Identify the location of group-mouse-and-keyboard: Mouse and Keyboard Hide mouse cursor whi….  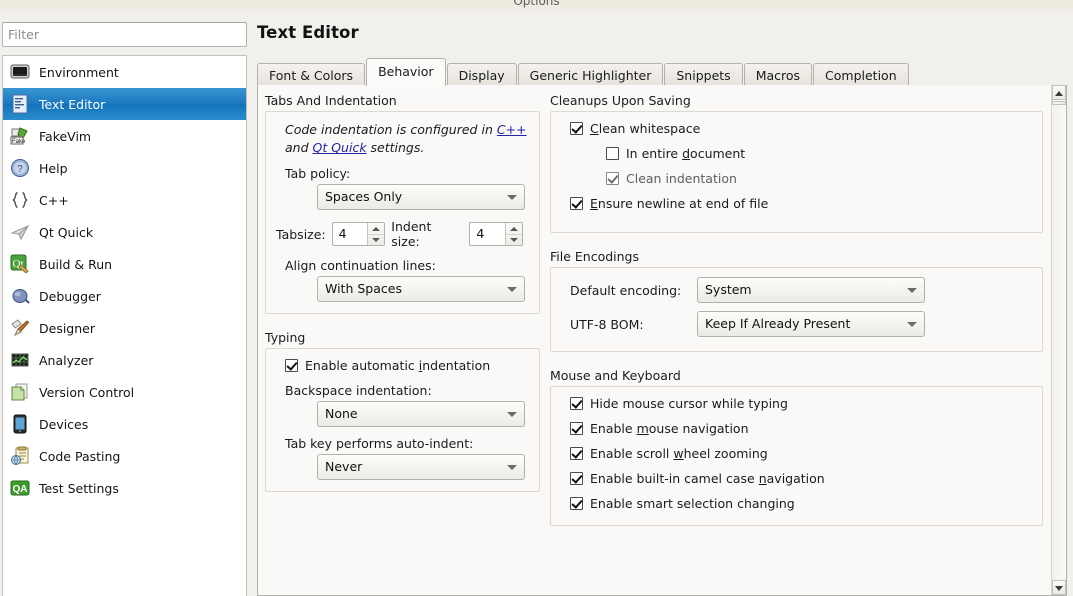
(796, 447).